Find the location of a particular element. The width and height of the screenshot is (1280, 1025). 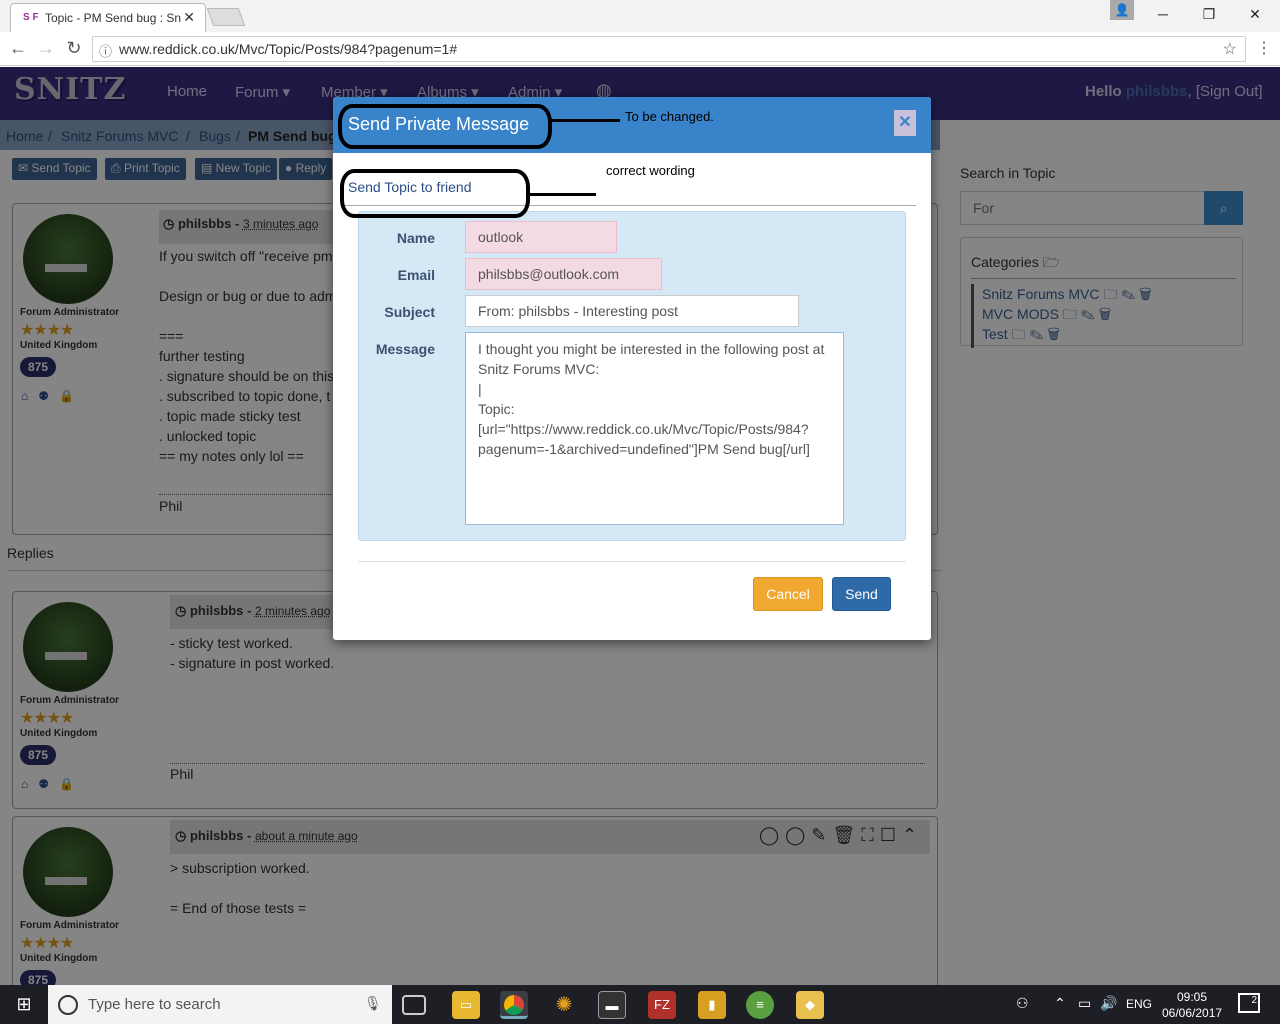

file-explorer-icon: ▭ is located at coordinates (466, 1005).